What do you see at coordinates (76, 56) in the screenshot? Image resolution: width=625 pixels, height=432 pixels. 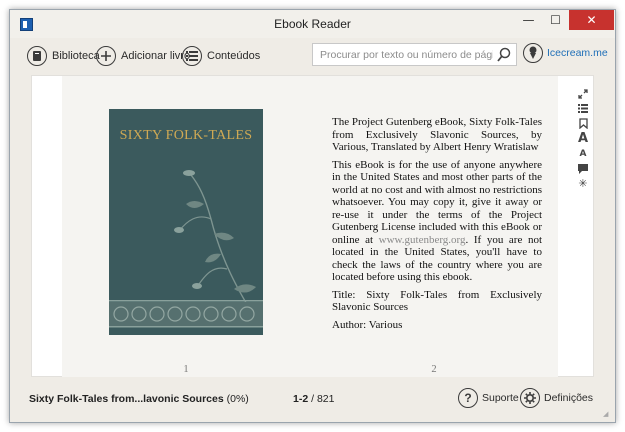 I see `library-label: Biblioteca` at bounding box center [76, 56].